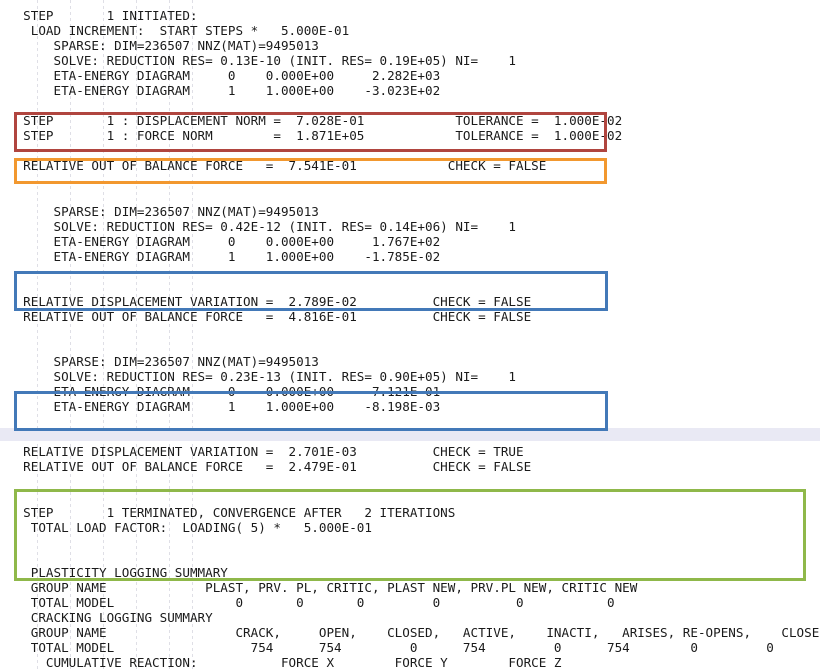  What do you see at coordinates (311, 291) in the screenshot?
I see `iteration-1-convergence-box` at bounding box center [311, 291].